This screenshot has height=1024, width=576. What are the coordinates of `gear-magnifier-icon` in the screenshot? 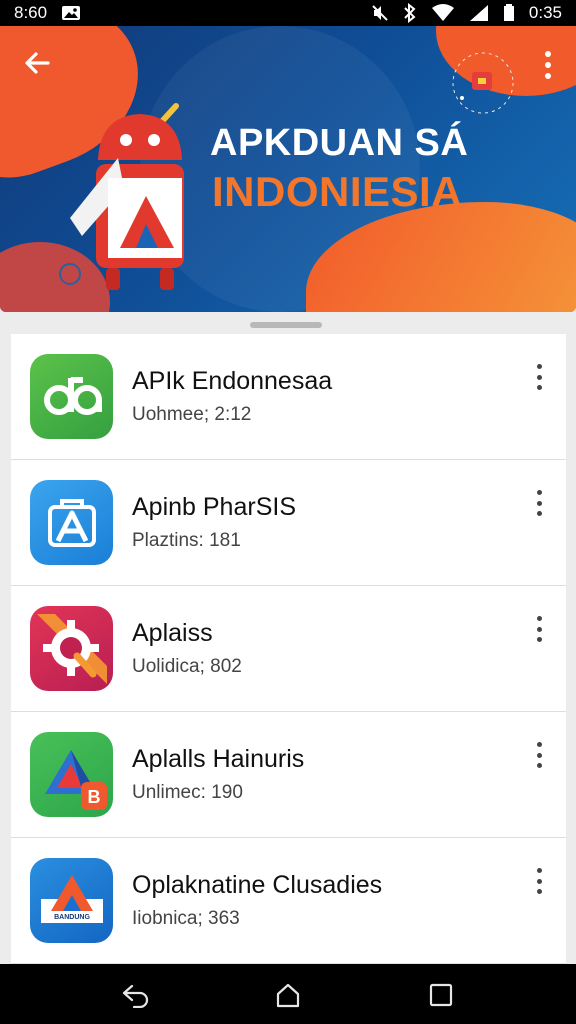 It's located at (71, 648).